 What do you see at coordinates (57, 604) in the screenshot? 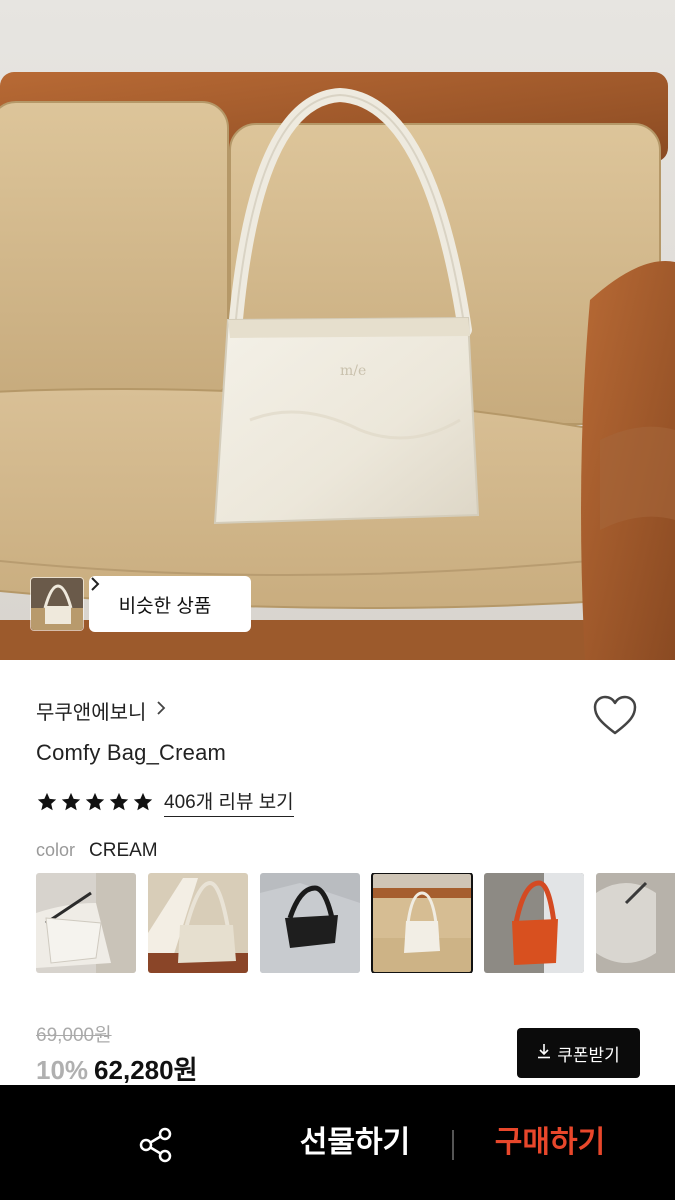
I see `similar-product-thumbnail` at bounding box center [57, 604].